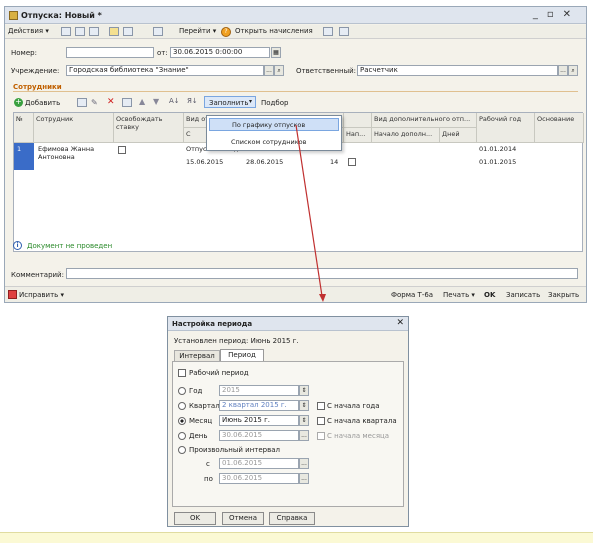 This screenshot has height=543, width=593. Describe the element at coordinates (196, 391) in the screenshot. I see `year-label: Год` at that location.